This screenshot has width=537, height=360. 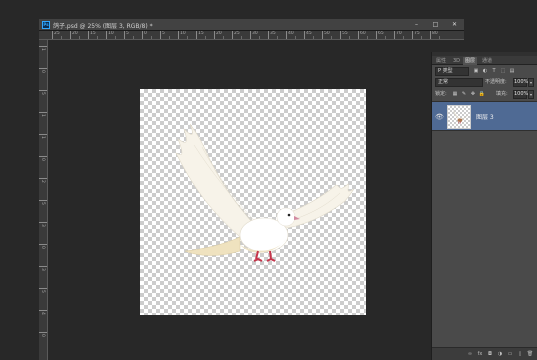 I want to click on ruler-tick-label: 2, so click(x=42, y=181).